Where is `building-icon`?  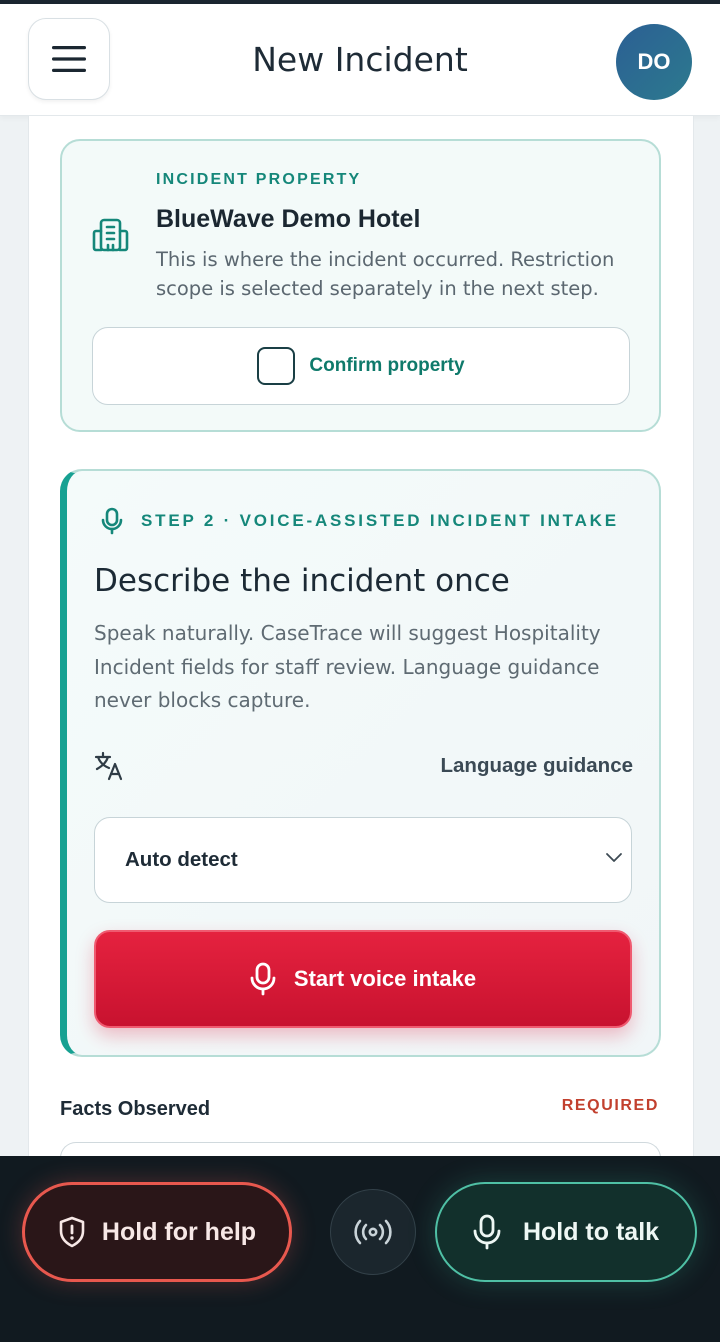 building-icon is located at coordinates (110, 235).